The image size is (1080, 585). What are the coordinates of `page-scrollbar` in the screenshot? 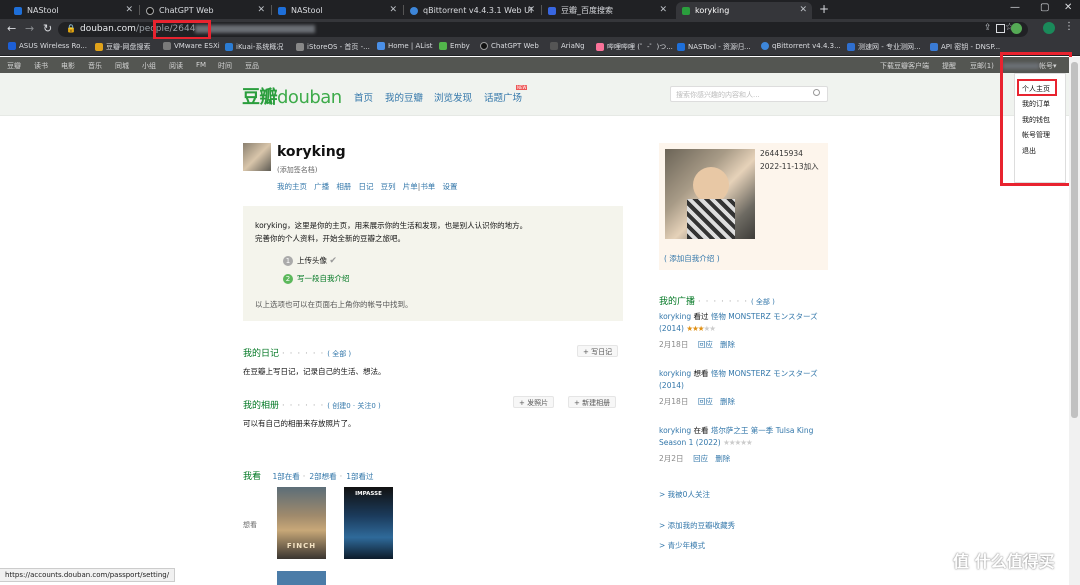 It's located at (1074, 321).